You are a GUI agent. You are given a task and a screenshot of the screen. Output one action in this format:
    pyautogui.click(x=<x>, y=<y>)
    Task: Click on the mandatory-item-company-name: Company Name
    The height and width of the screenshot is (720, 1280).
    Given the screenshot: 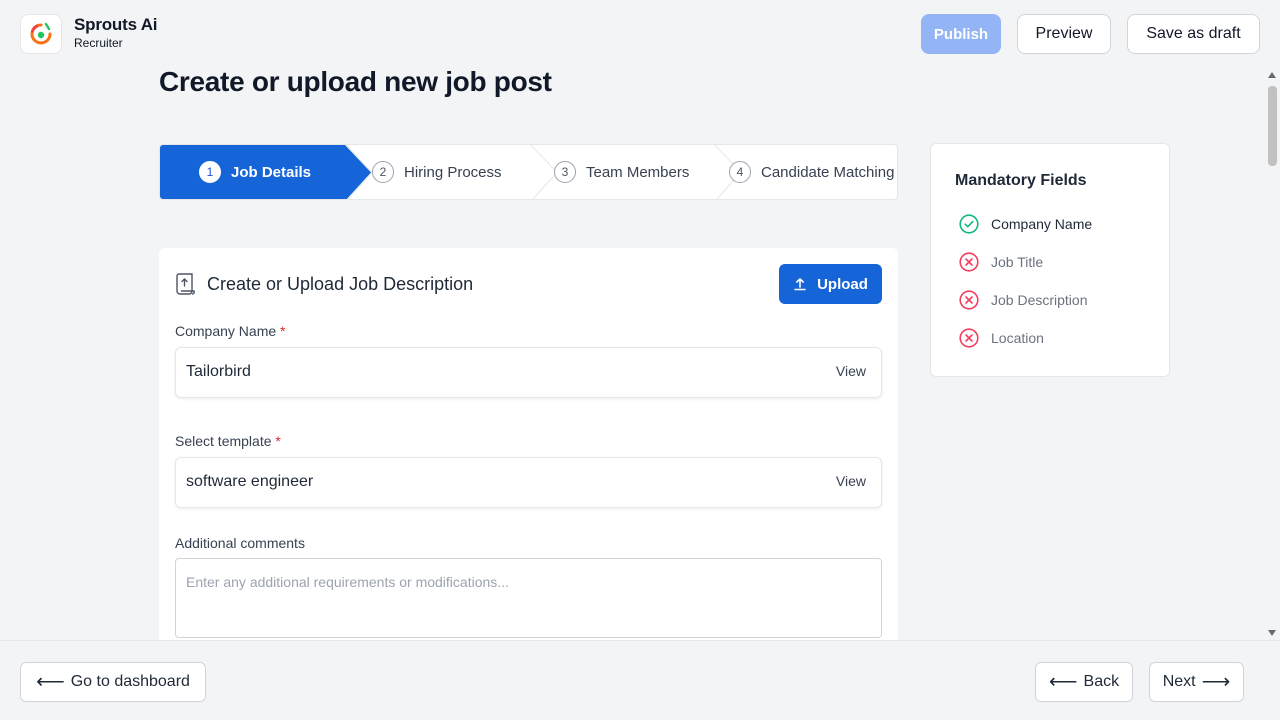 What is the action you would take?
    pyautogui.click(x=1025, y=224)
    